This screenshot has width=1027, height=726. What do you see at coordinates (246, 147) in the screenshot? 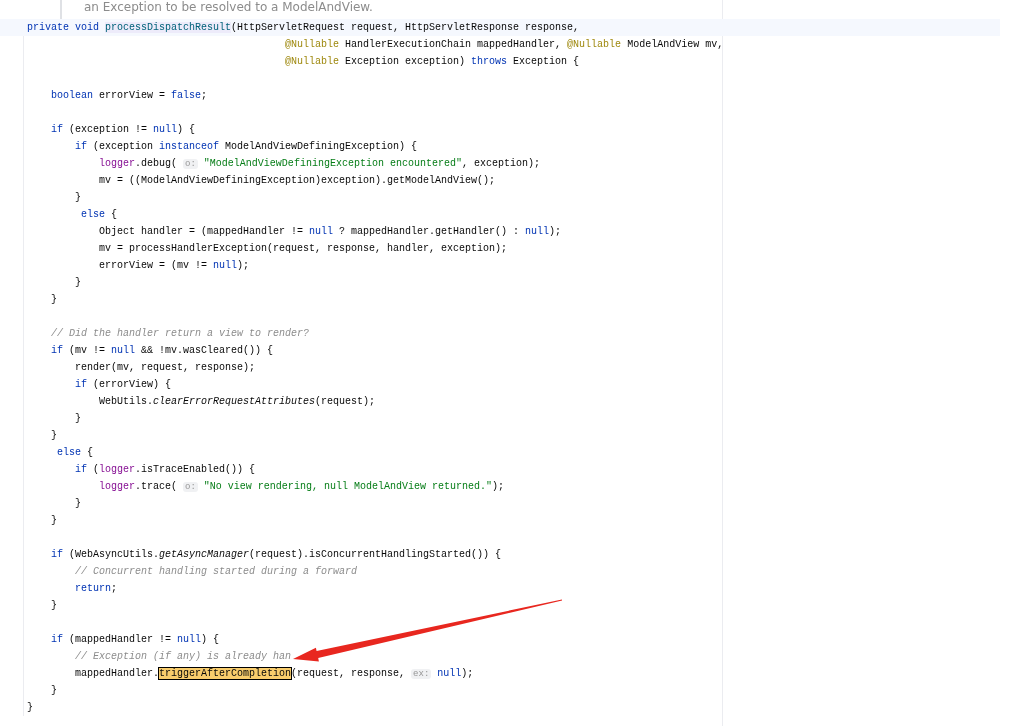
I see `code-line: if (exception instanceof ModelAndViewDefiningException) {` at bounding box center [246, 147].